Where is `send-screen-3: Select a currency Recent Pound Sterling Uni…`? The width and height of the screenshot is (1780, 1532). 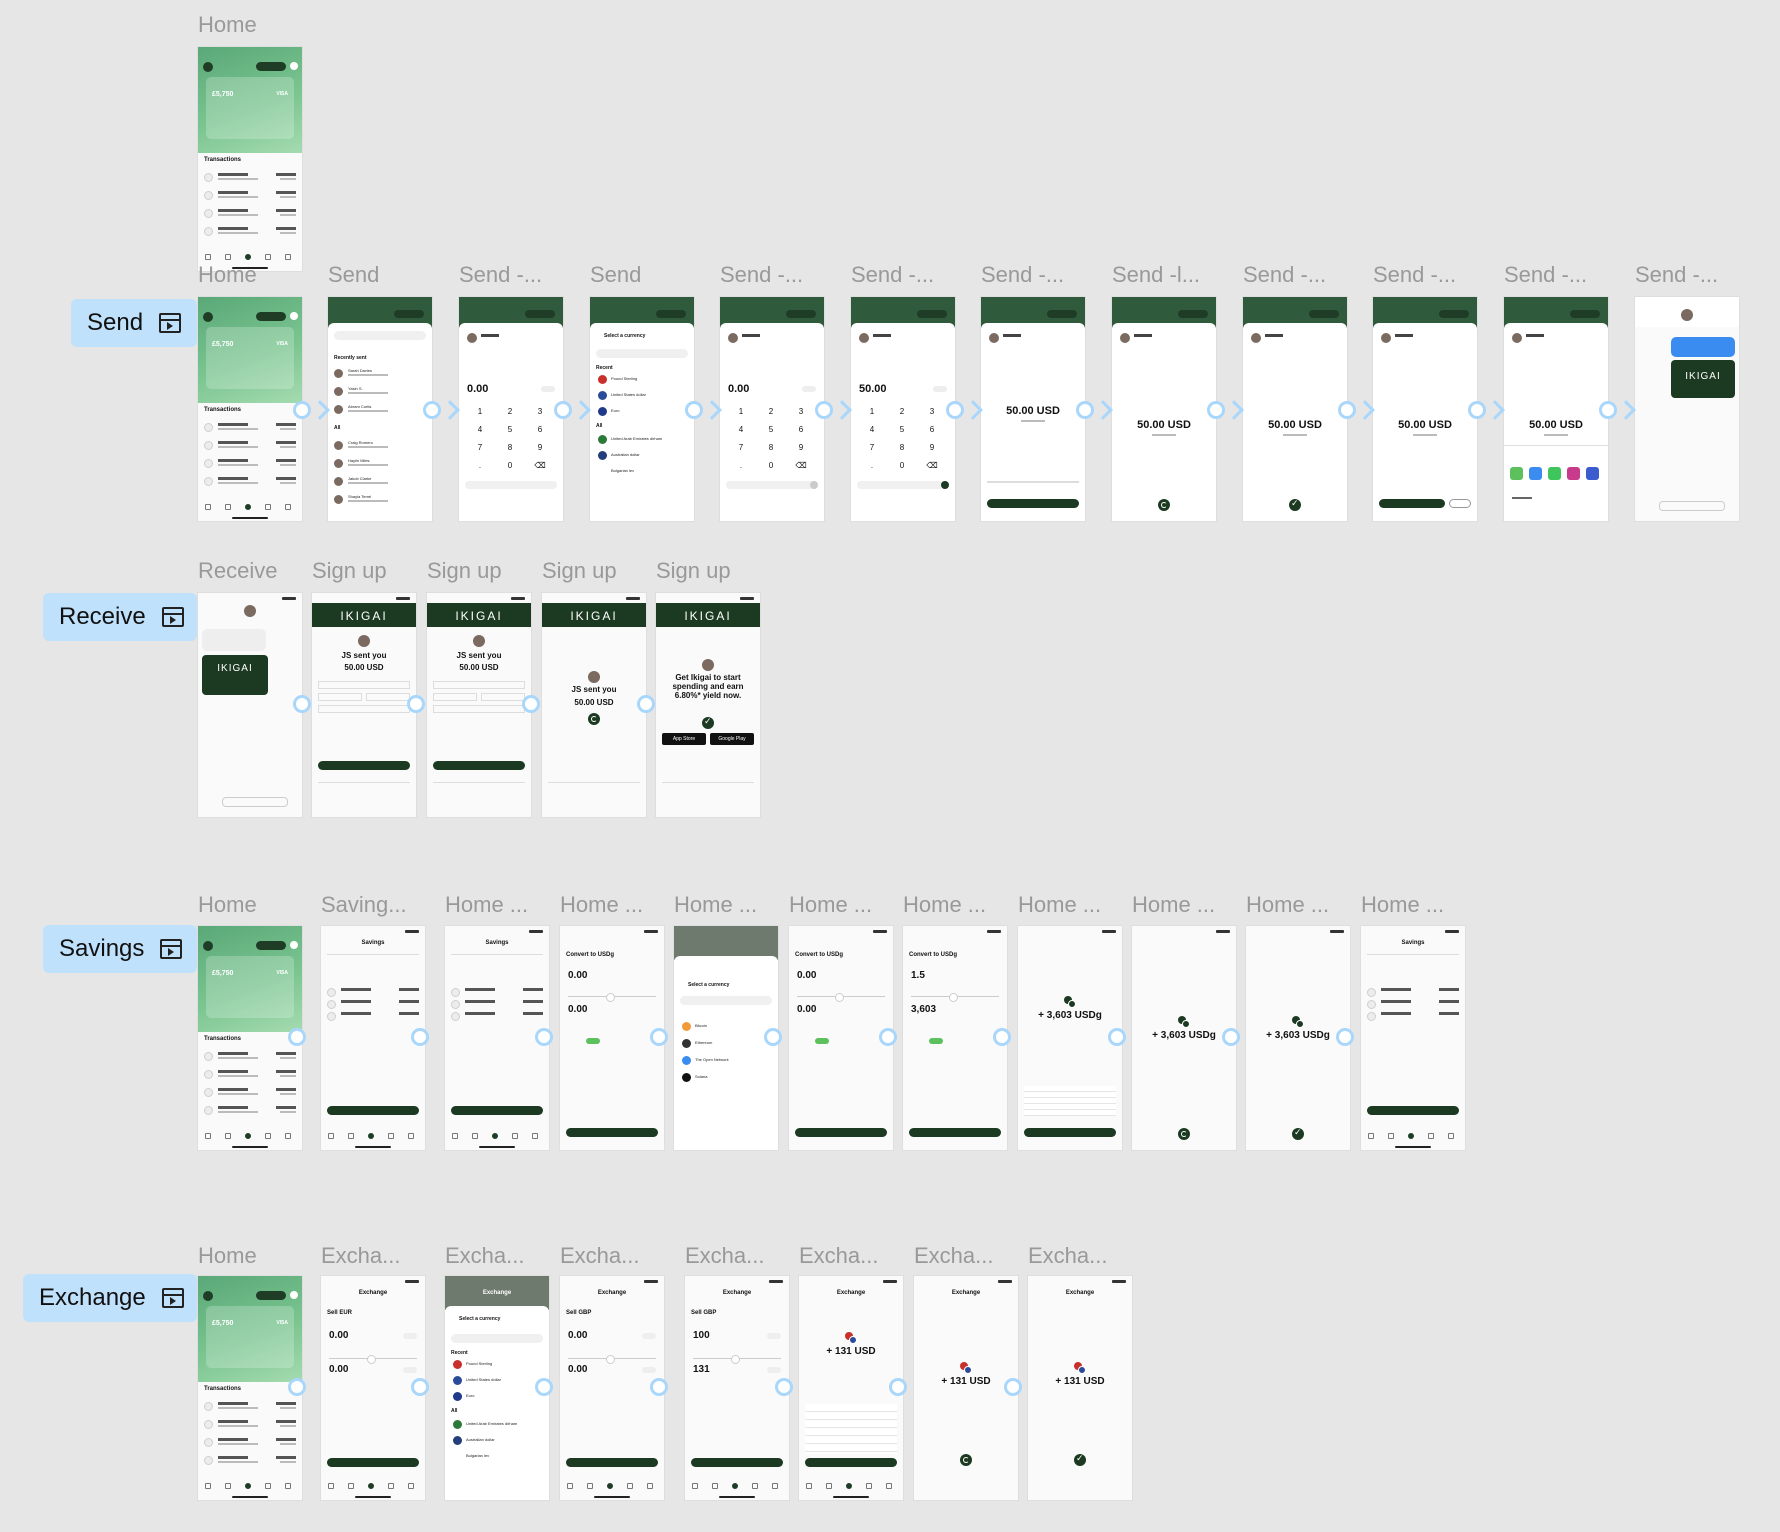 send-screen-3: Select a currency Recent Pound Sterling Uni… is located at coordinates (642, 409).